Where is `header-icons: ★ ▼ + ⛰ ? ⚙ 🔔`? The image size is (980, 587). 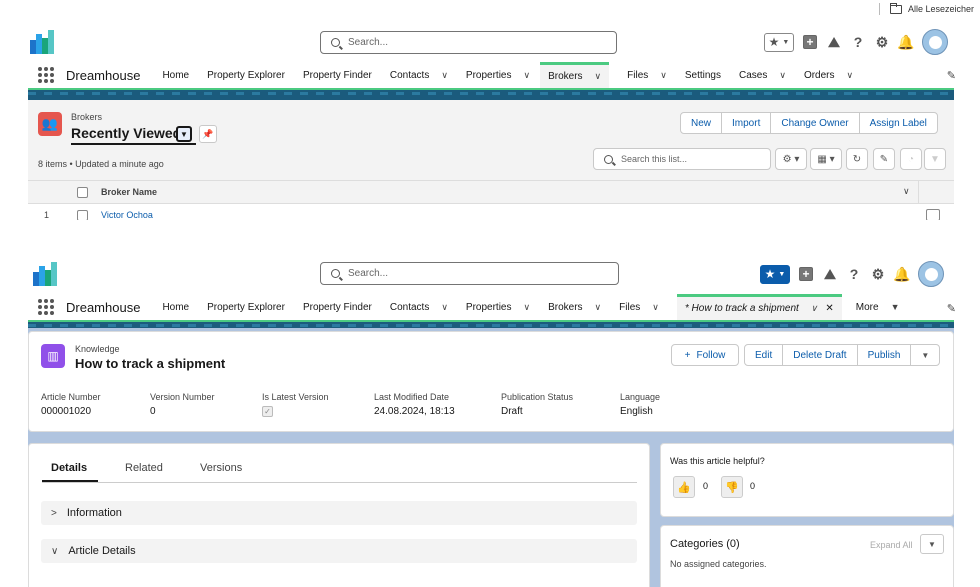 header-icons: ★ ▼ + ⛰ ? ⚙ 🔔 is located at coordinates (852, 274).